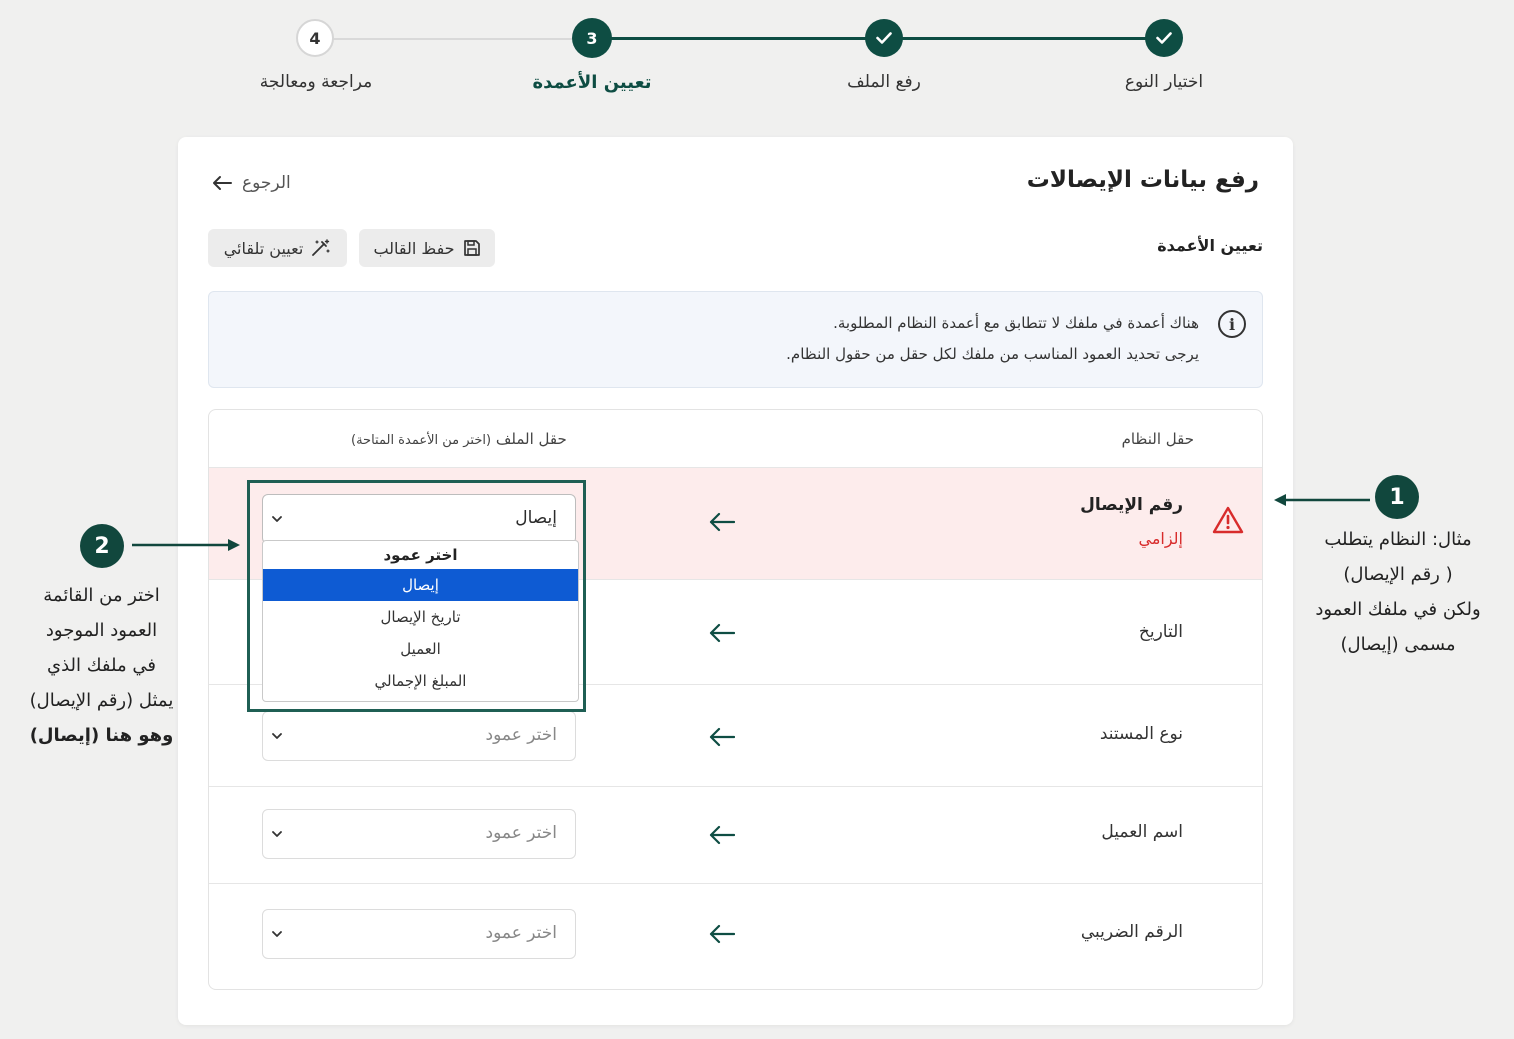 This screenshot has height=1039, width=1514. I want to click on step-3-number: 3, so click(592, 38).